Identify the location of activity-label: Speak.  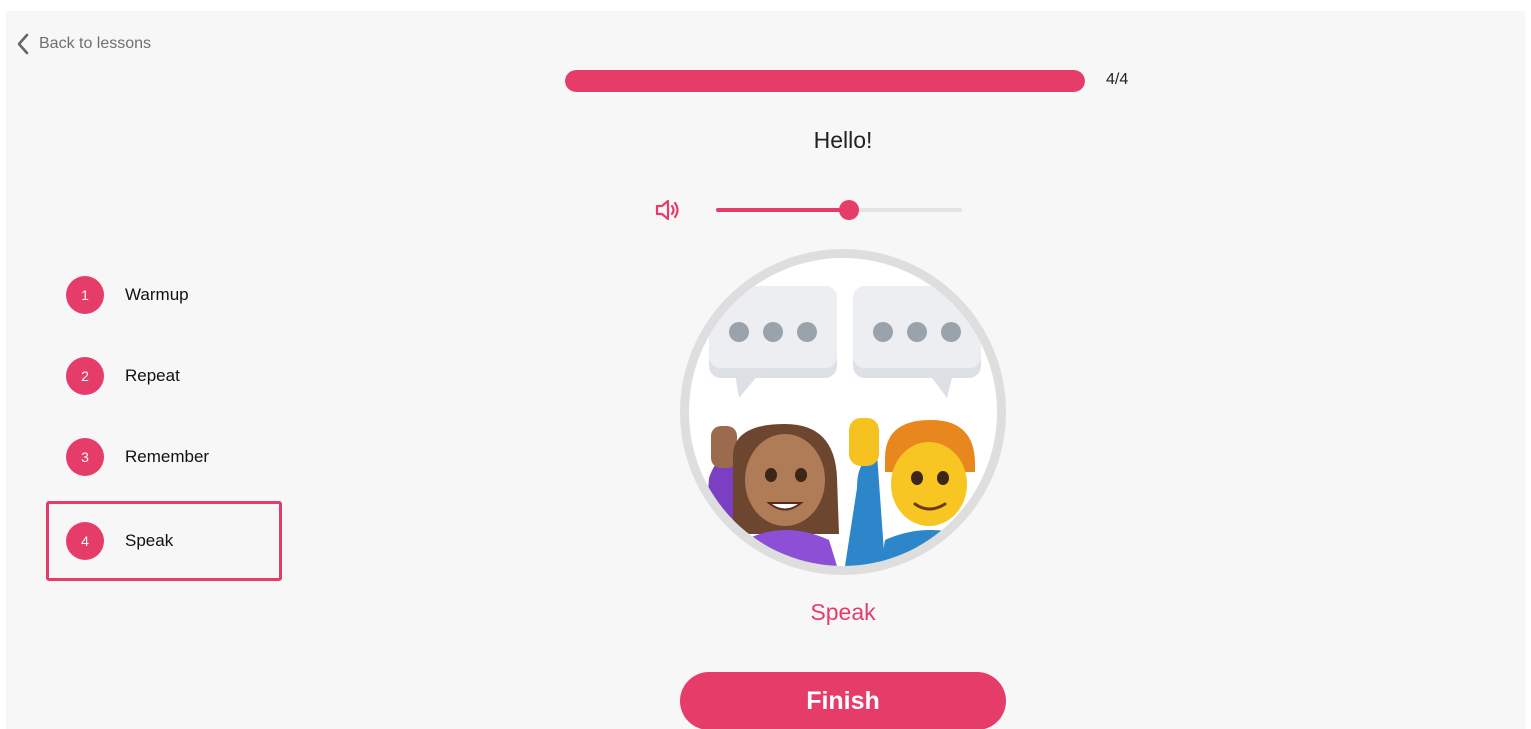
(843, 612).